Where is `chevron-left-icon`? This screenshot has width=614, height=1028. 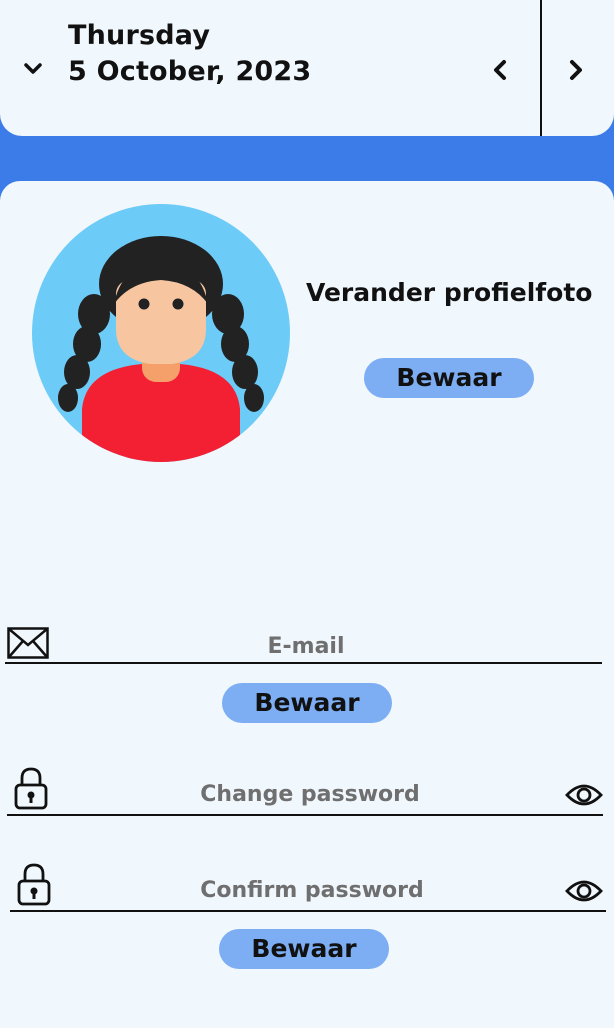
chevron-left-icon is located at coordinates (500, 70).